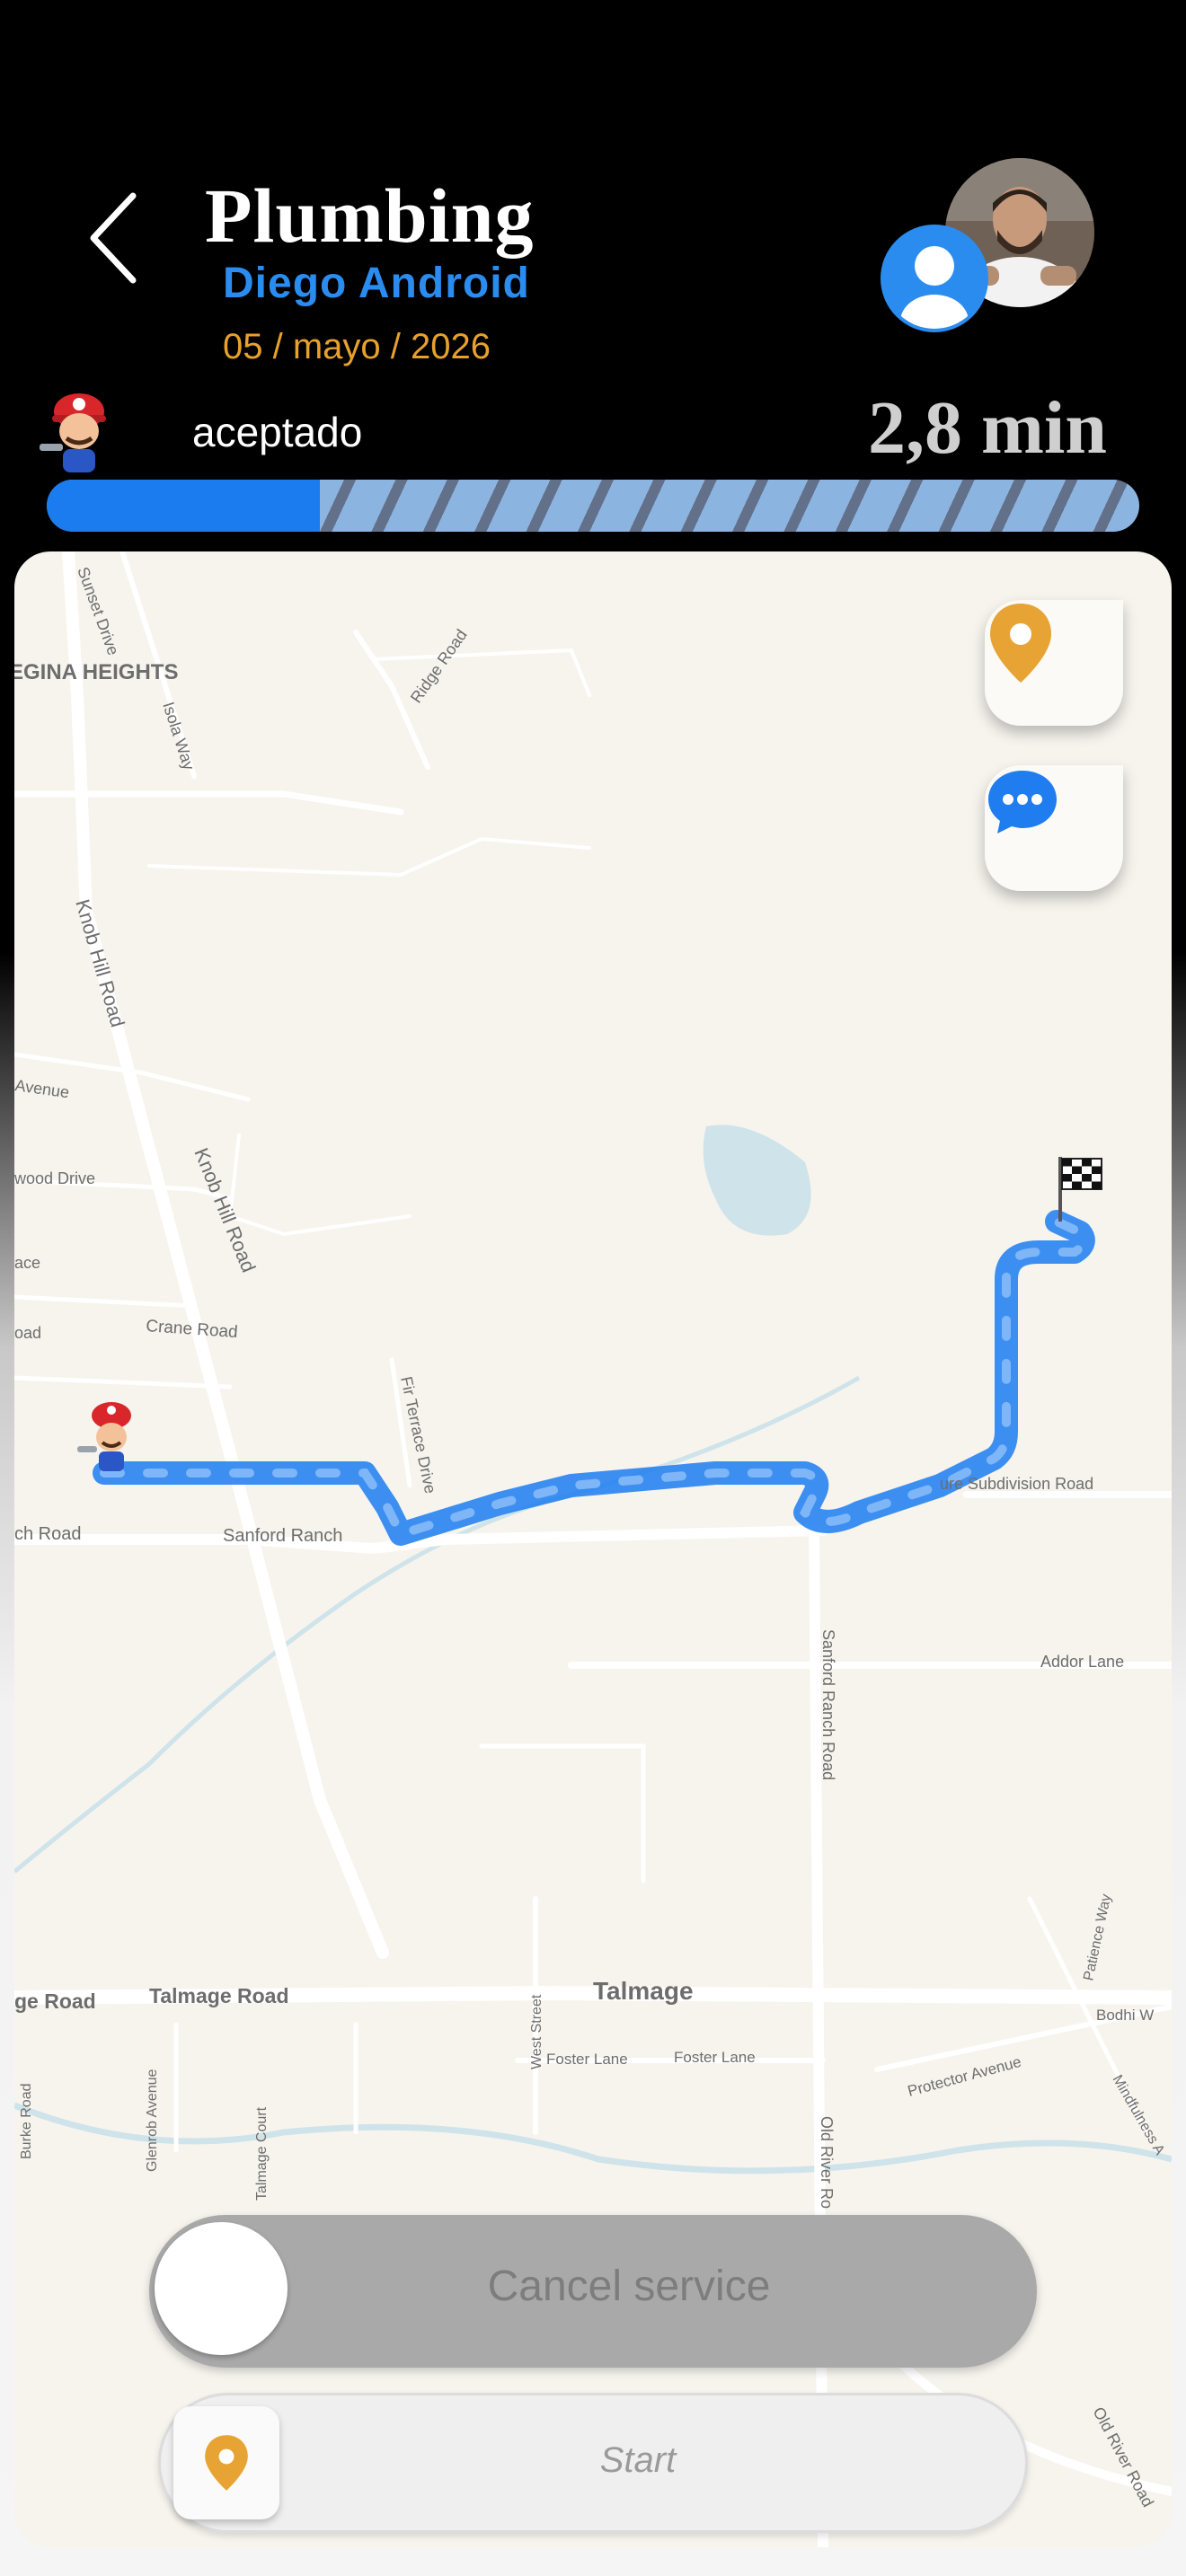 The image size is (1186, 2576). Describe the element at coordinates (593, 506) in the screenshot. I see `progress-bar` at that location.